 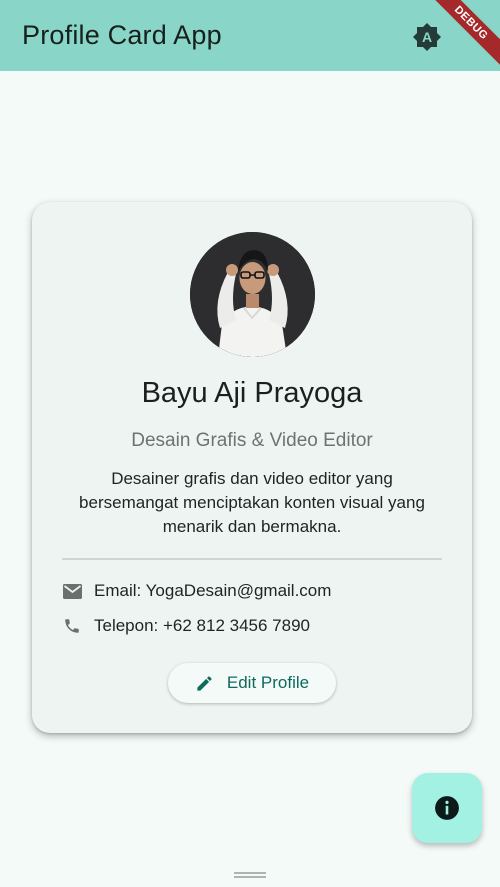 I want to click on edit-icon, so click(x=205, y=683).